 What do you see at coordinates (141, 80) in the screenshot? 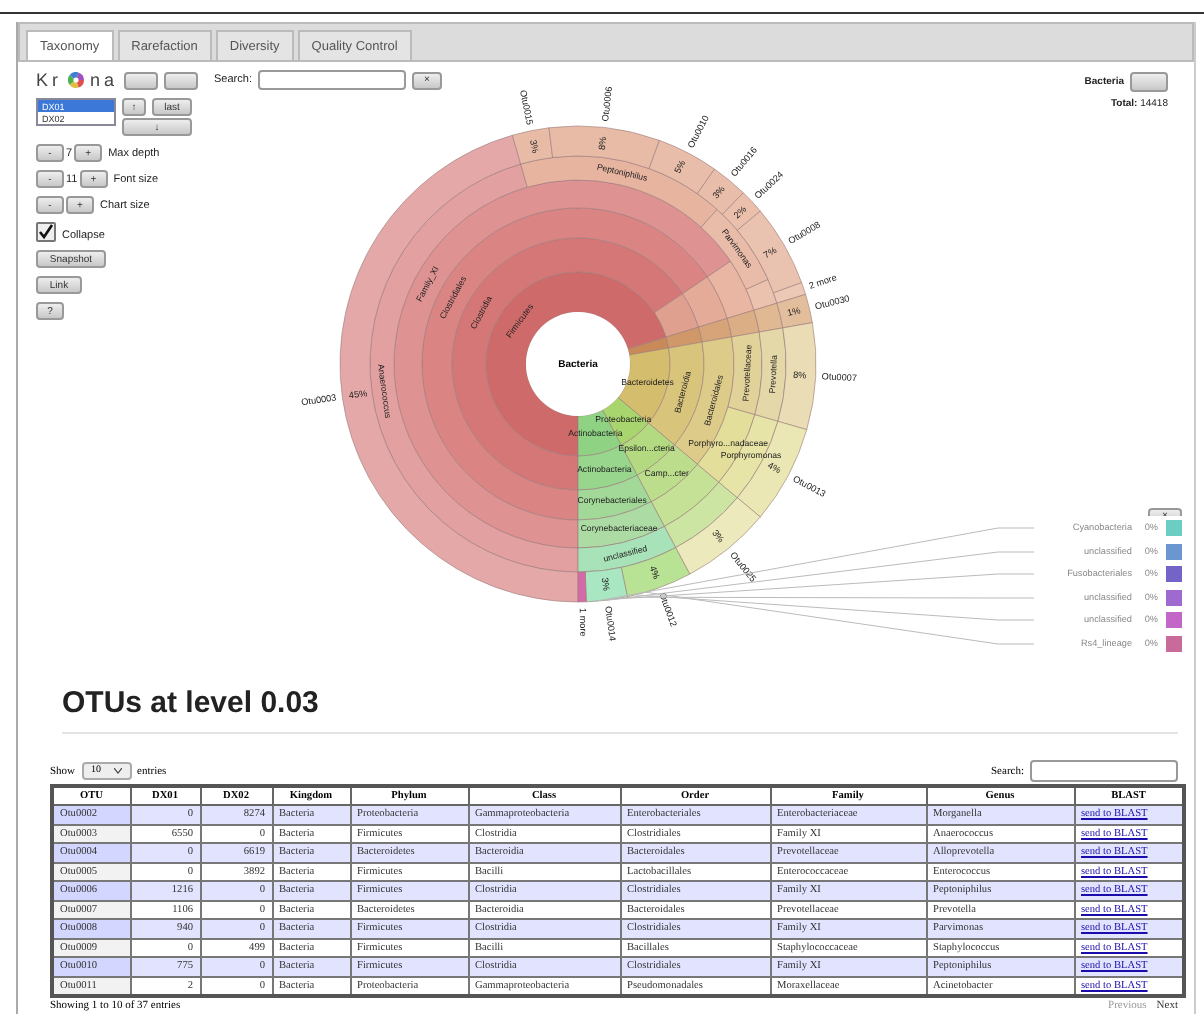
I see `back-button` at bounding box center [141, 80].